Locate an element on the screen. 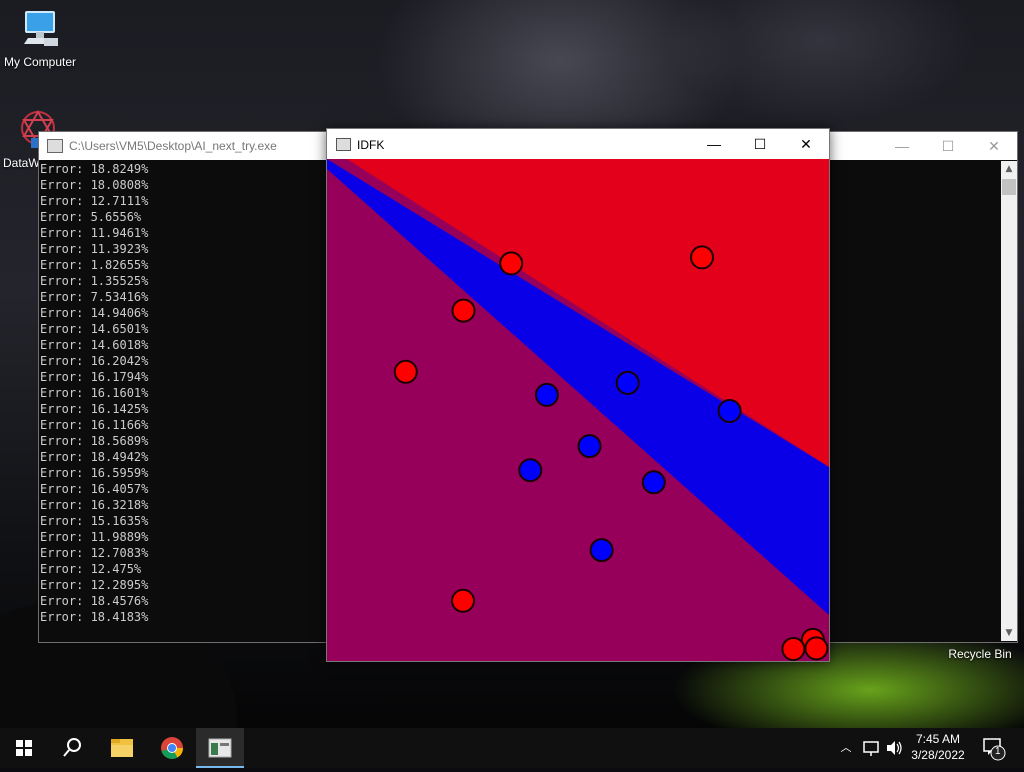  taskbar-file-explorer is located at coordinates (122, 748).